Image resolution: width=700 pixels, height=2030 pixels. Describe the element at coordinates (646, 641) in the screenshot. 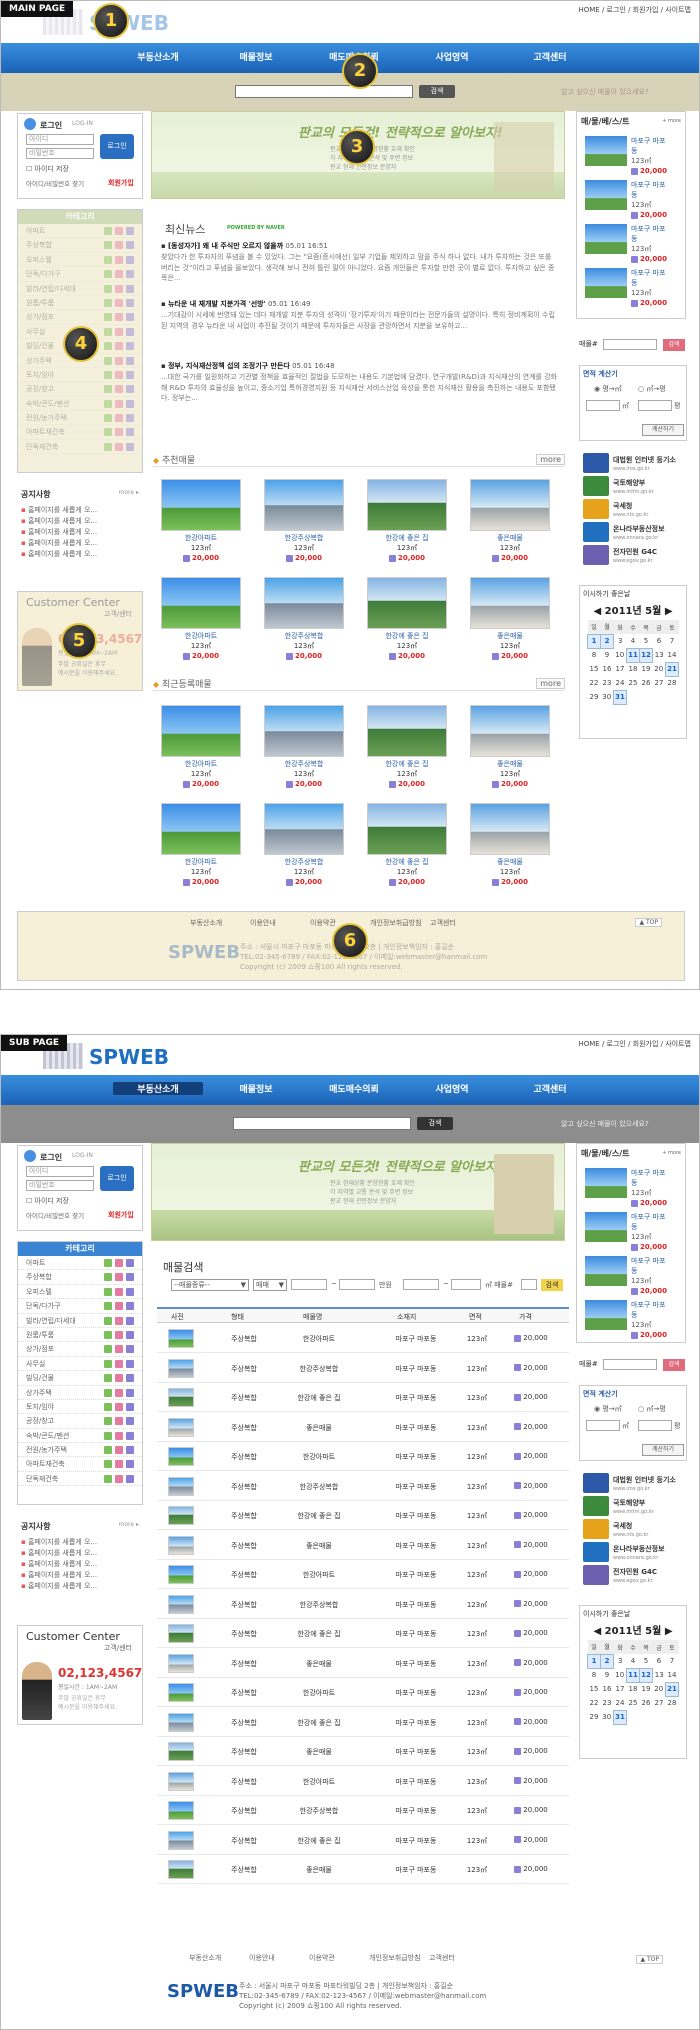

I see `calendar-day: 5` at that location.